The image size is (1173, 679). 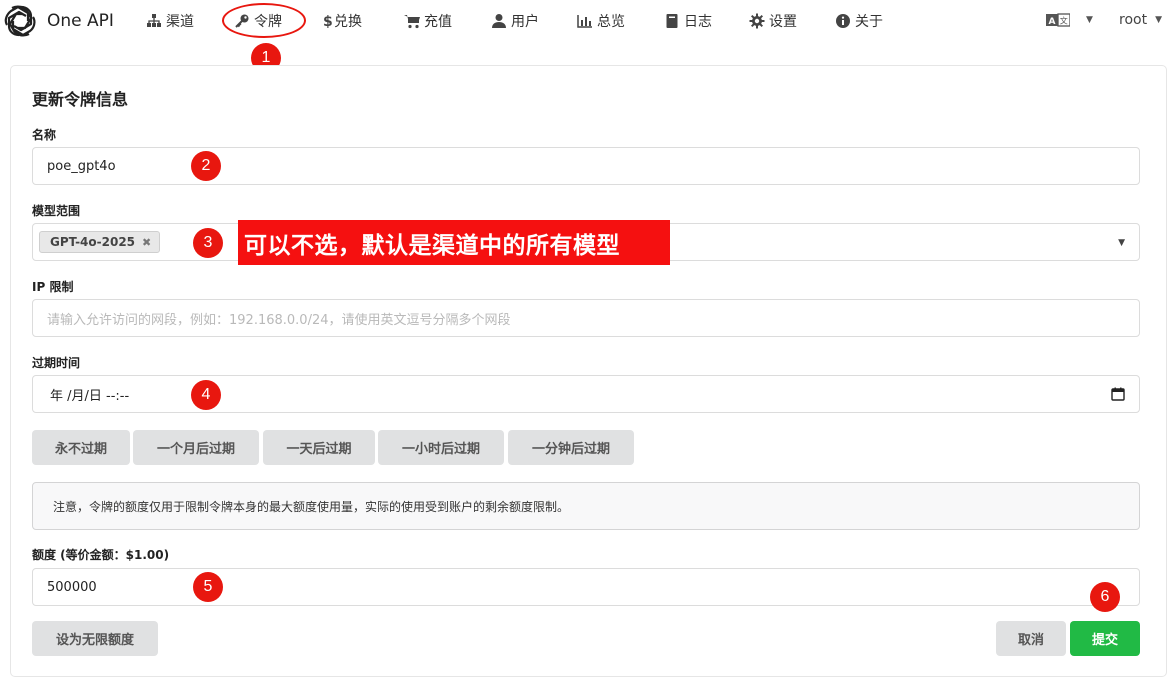 I want to click on nav-logs: 日志, so click(x=688, y=21).